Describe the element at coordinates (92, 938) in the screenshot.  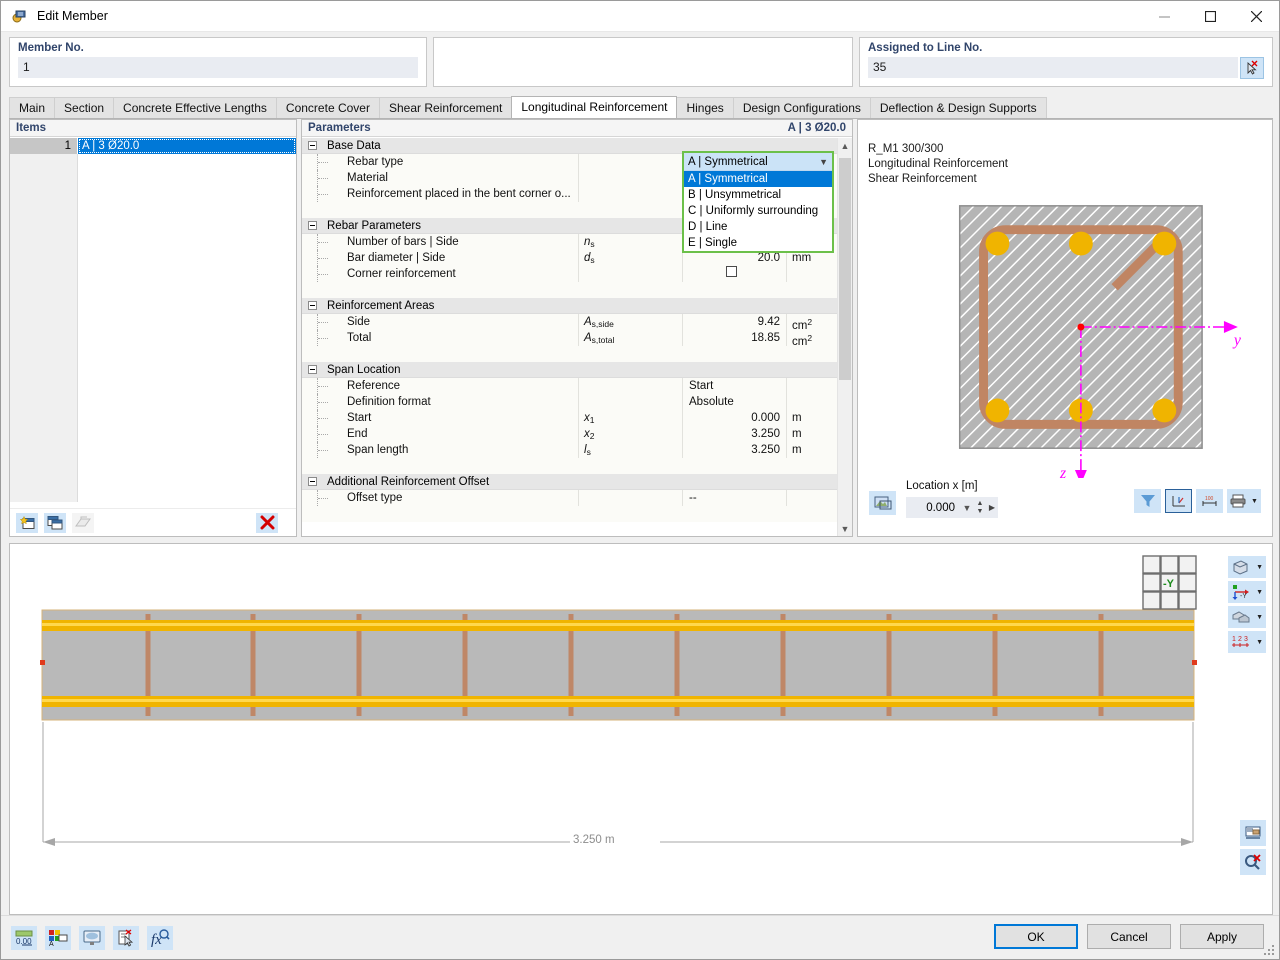
I see `rendering-button` at that location.